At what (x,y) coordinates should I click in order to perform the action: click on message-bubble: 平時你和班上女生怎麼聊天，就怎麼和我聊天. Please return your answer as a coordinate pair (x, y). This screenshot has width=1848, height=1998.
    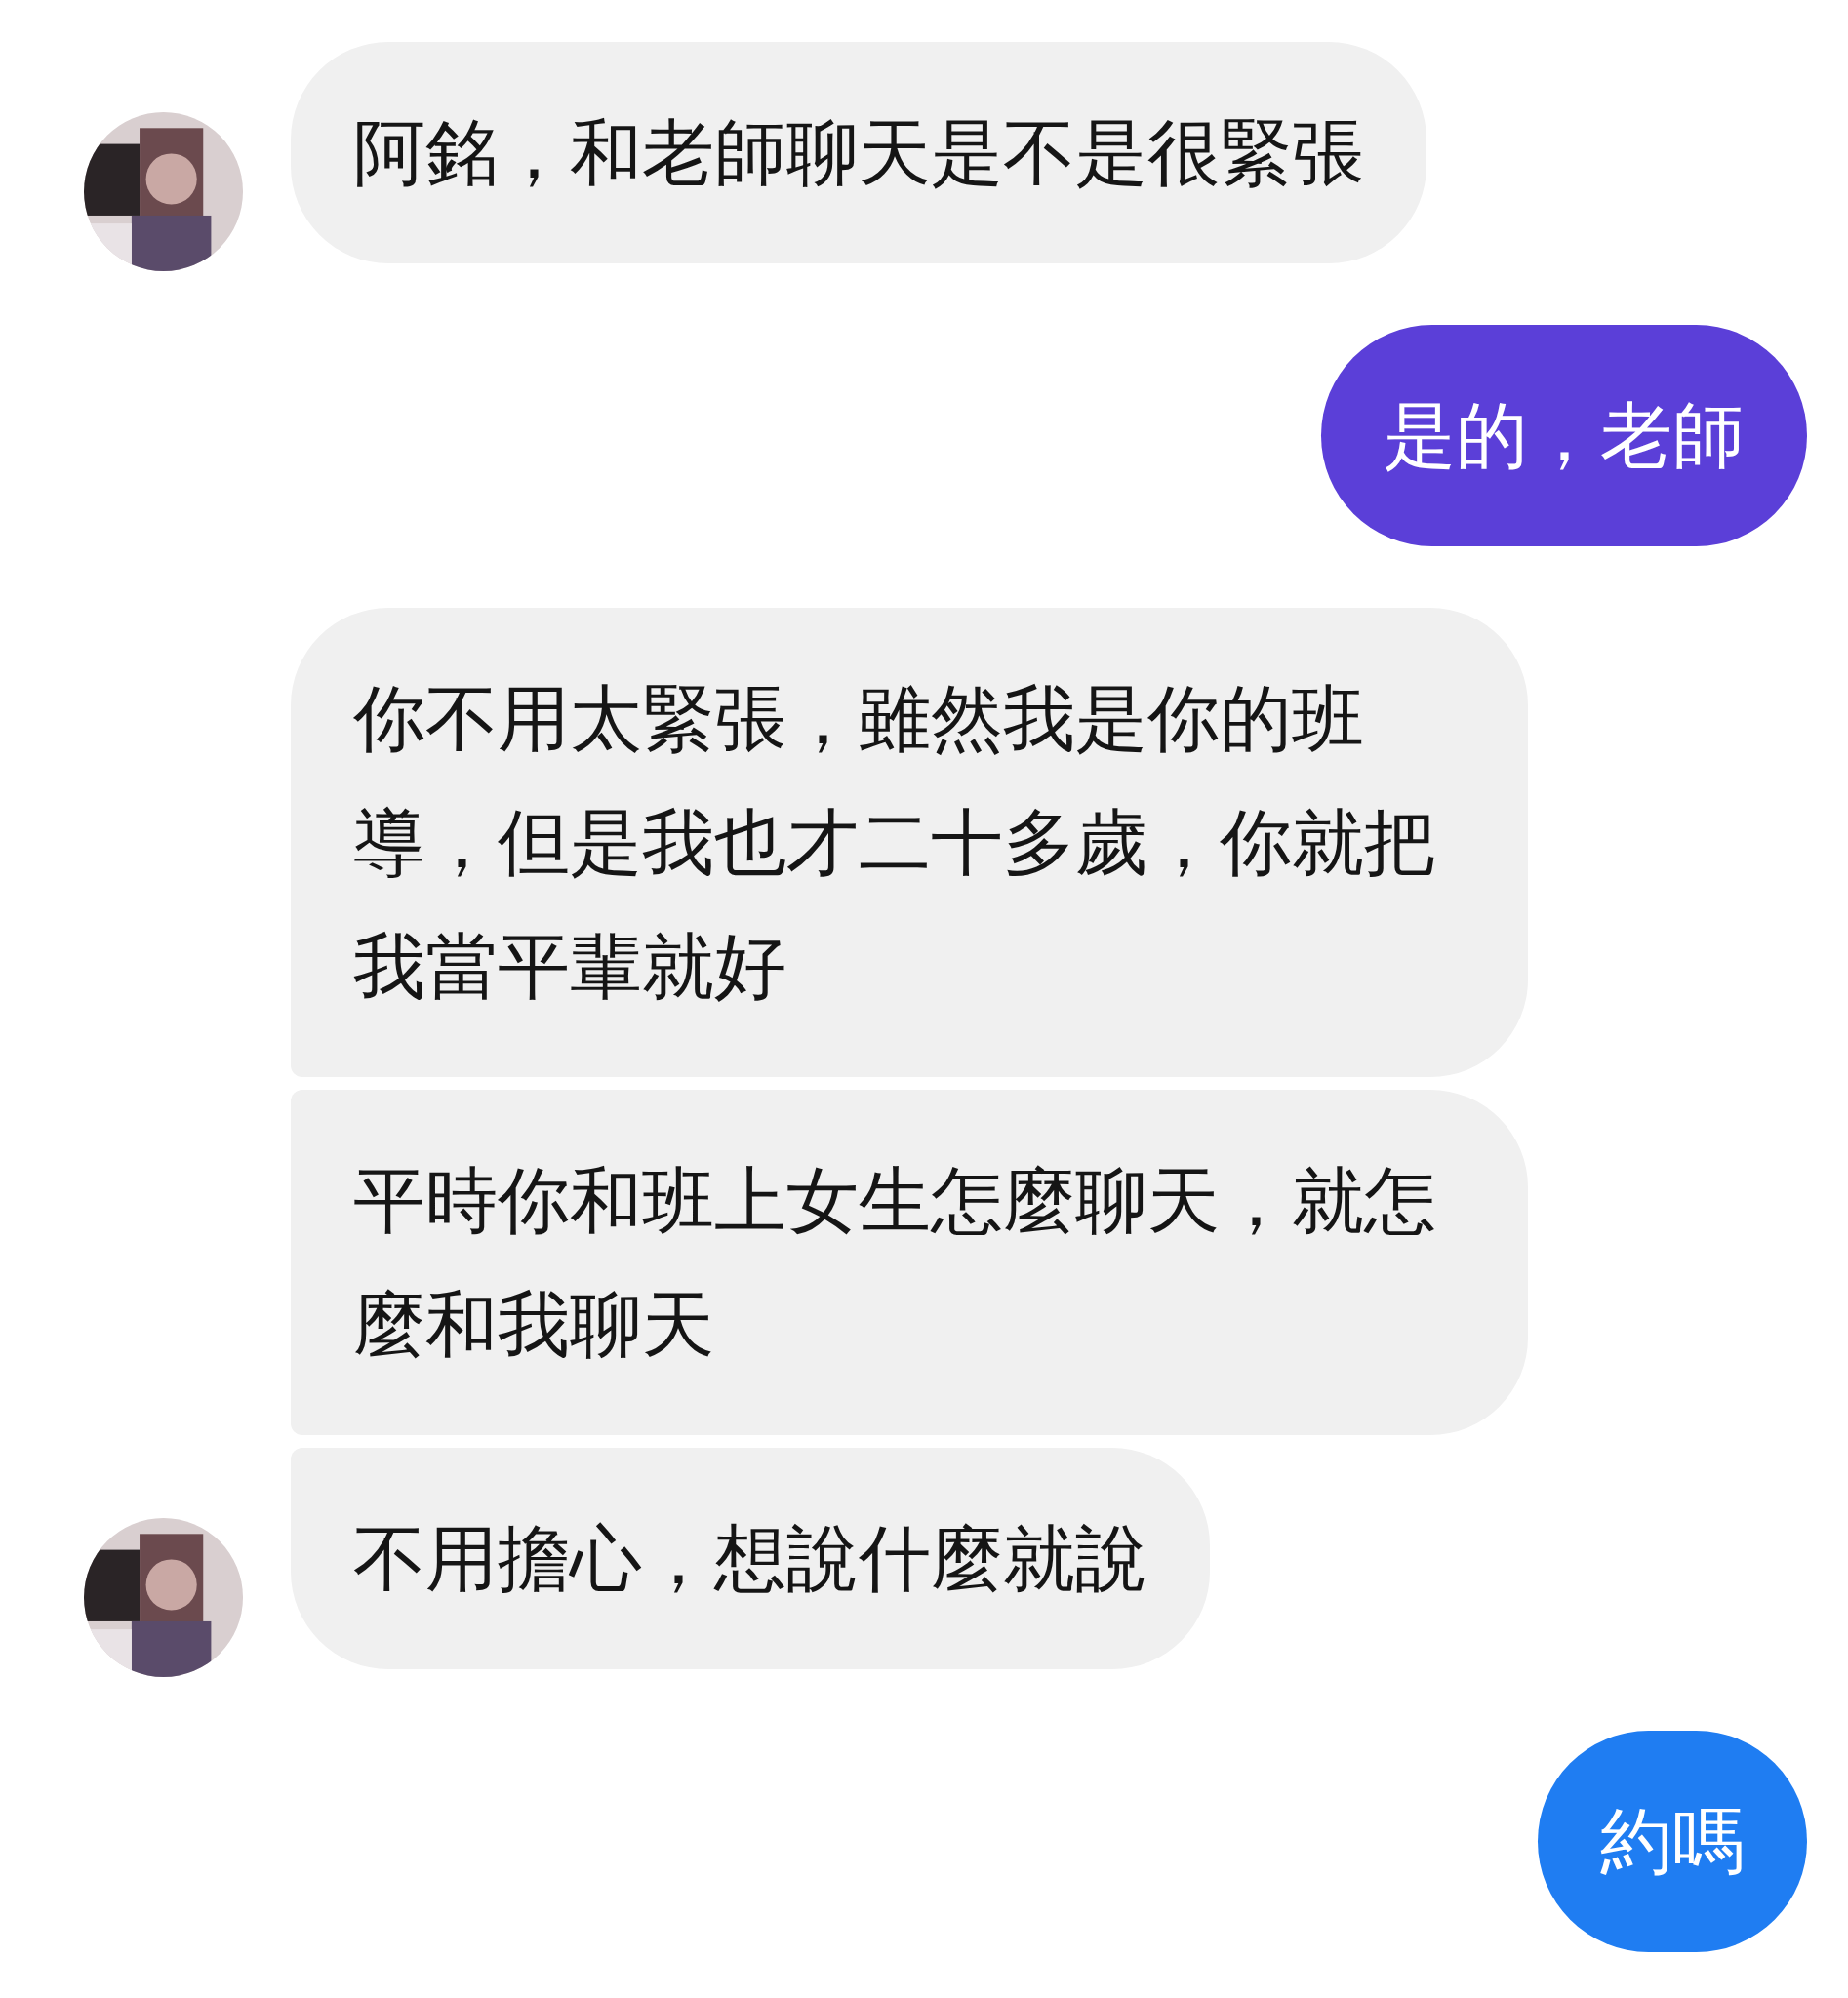
    Looking at the image, I should click on (910, 1262).